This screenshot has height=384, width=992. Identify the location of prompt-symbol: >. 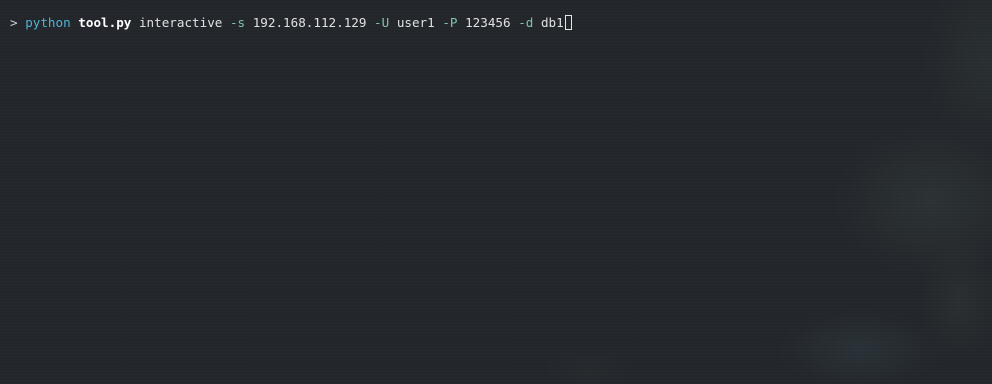
(14, 22).